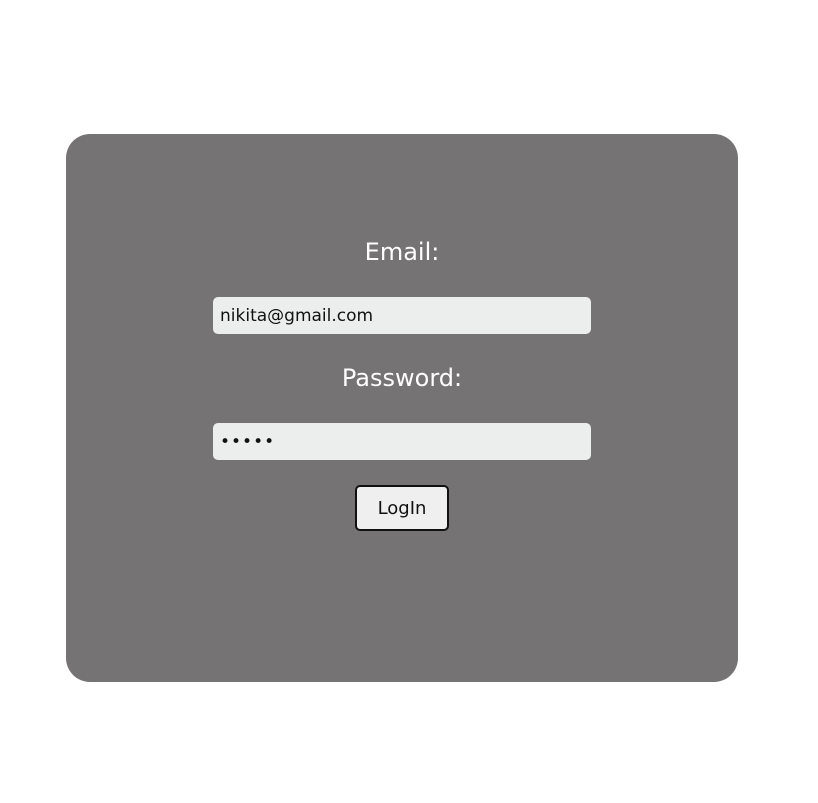  What do you see at coordinates (402, 378) in the screenshot?
I see `password-label: Password:` at bounding box center [402, 378].